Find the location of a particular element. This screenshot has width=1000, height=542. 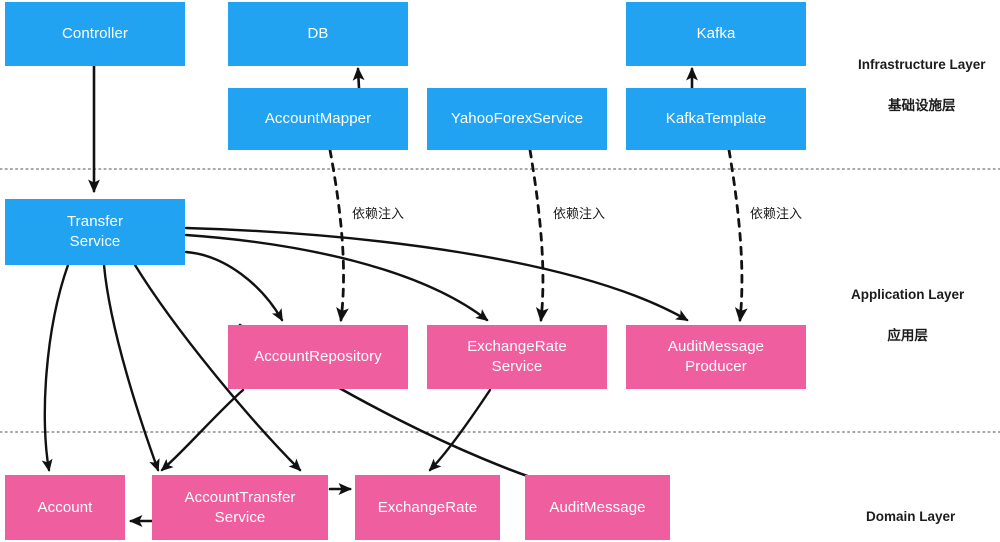

node-kafka-label: Kafka is located at coordinates (716, 34).